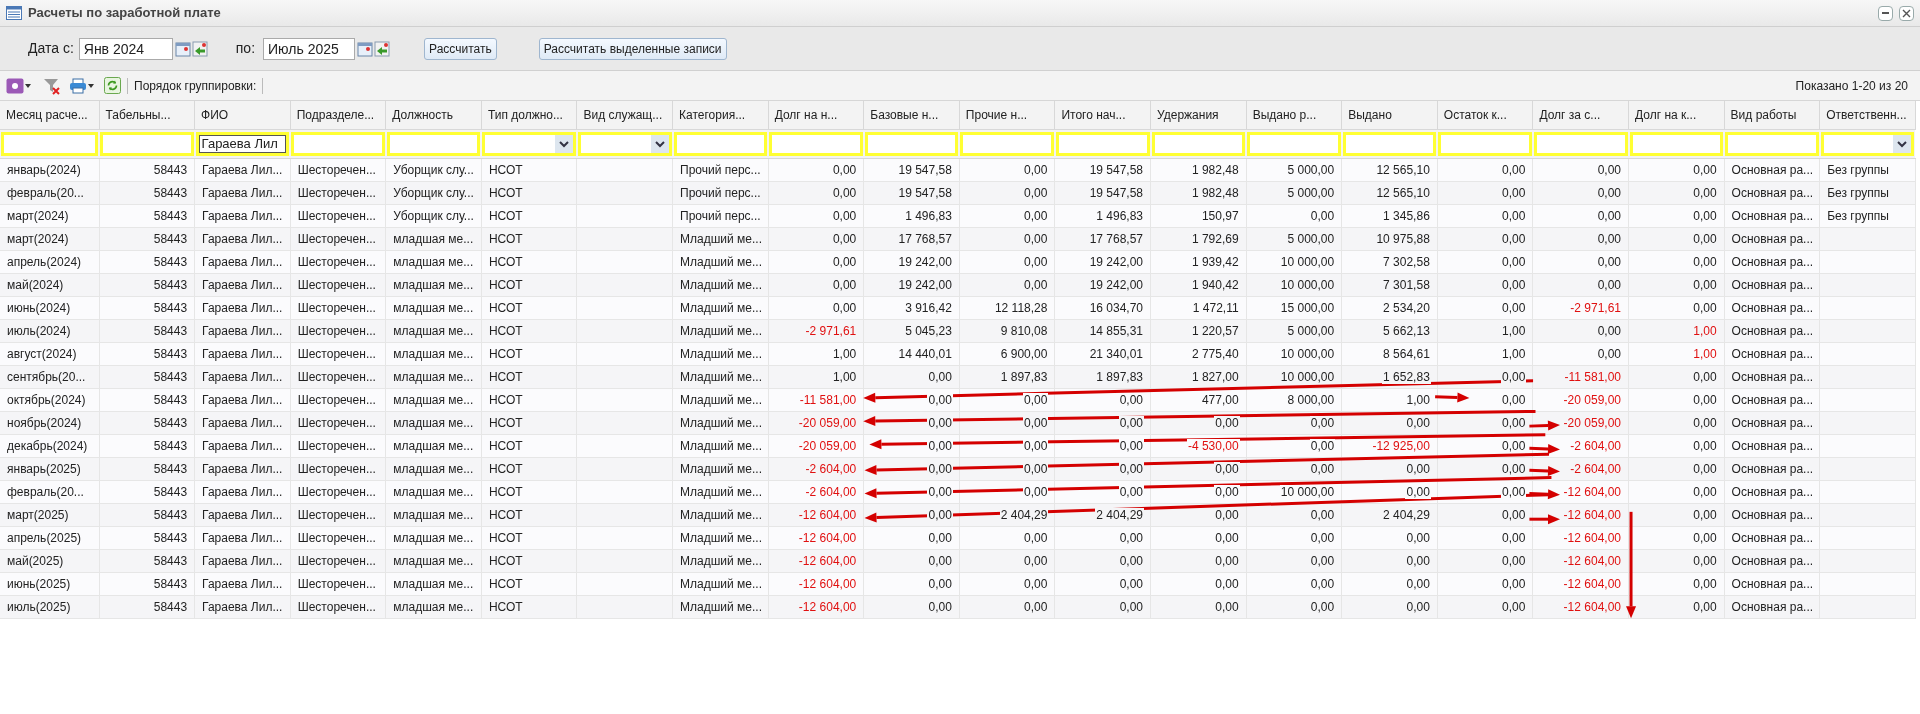  I want to click on column-header: Должность, so click(433, 115).